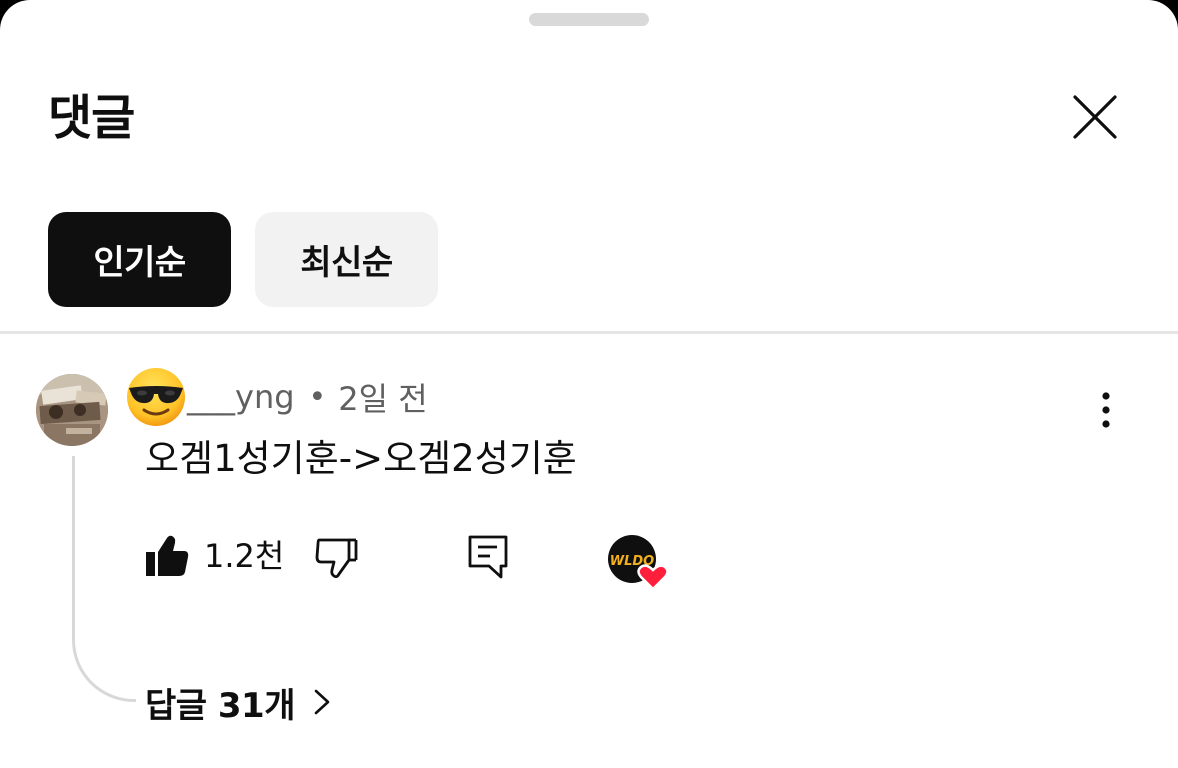 Image resolution: width=1178 pixels, height=768 pixels. I want to click on thumbs-up-filled-icon, so click(167, 556).